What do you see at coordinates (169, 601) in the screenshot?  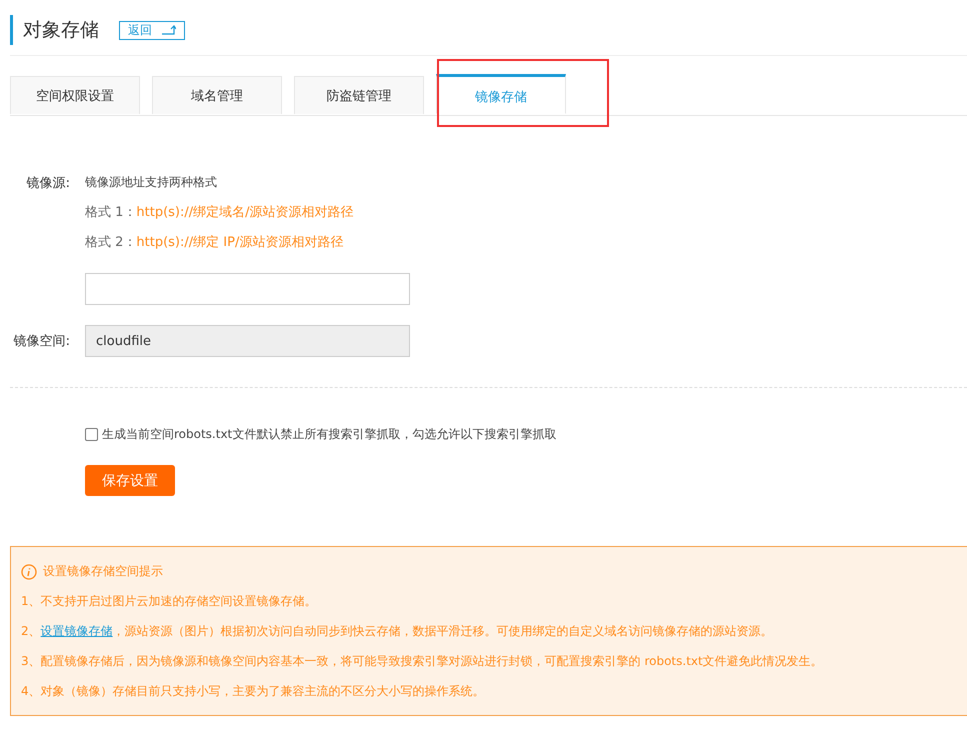 I see `notice-item: 1、不支持开启过图片云加速的存储空间设置镜像存储。` at bounding box center [169, 601].